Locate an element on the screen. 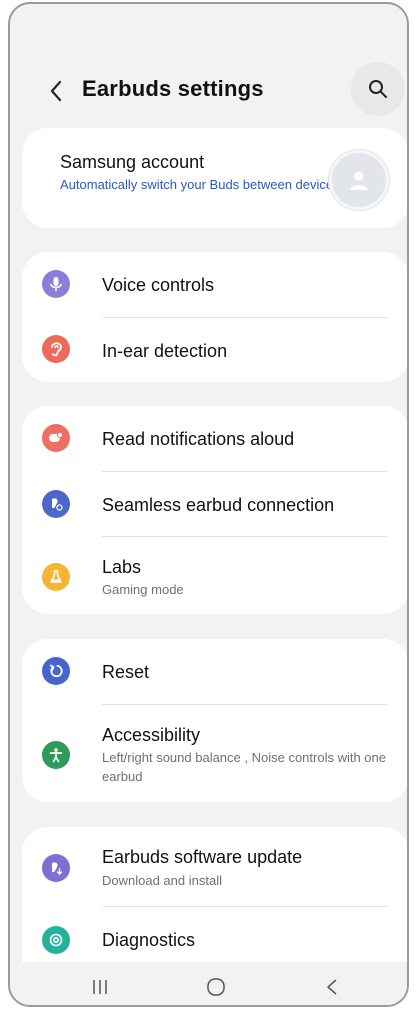 The image size is (419, 1011). voice-controls-label: Voice controls is located at coordinates (158, 285).